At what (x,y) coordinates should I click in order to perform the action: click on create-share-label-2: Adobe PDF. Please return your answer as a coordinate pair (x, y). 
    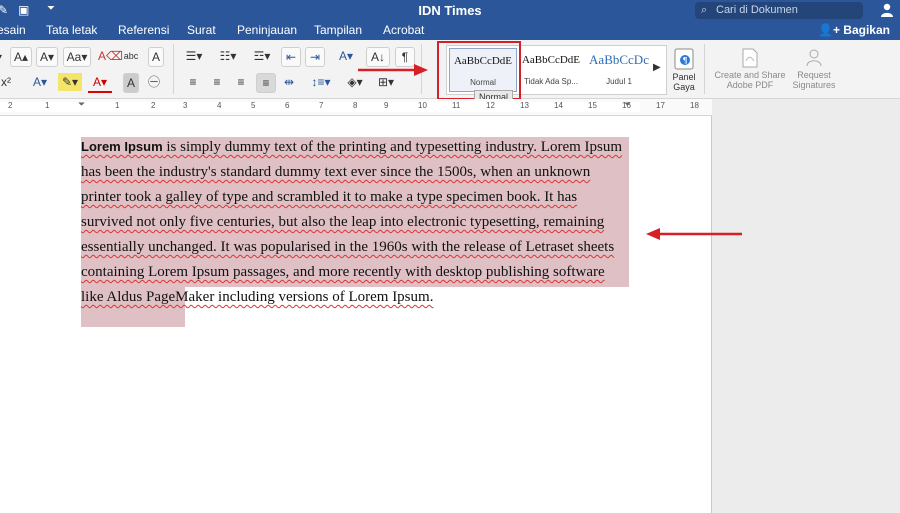
    Looking at the image, I should click on (750, 85).